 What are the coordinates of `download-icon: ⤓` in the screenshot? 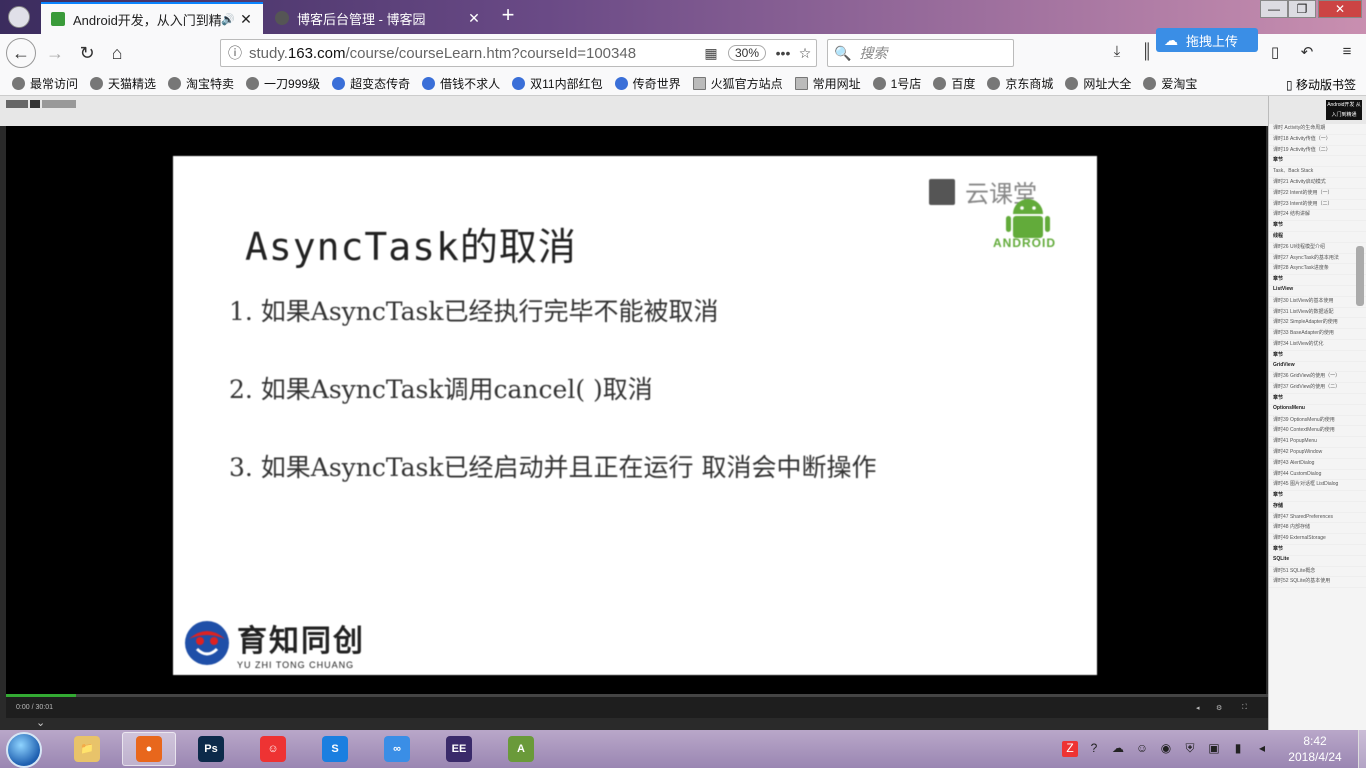 It's located at (1117, 54).